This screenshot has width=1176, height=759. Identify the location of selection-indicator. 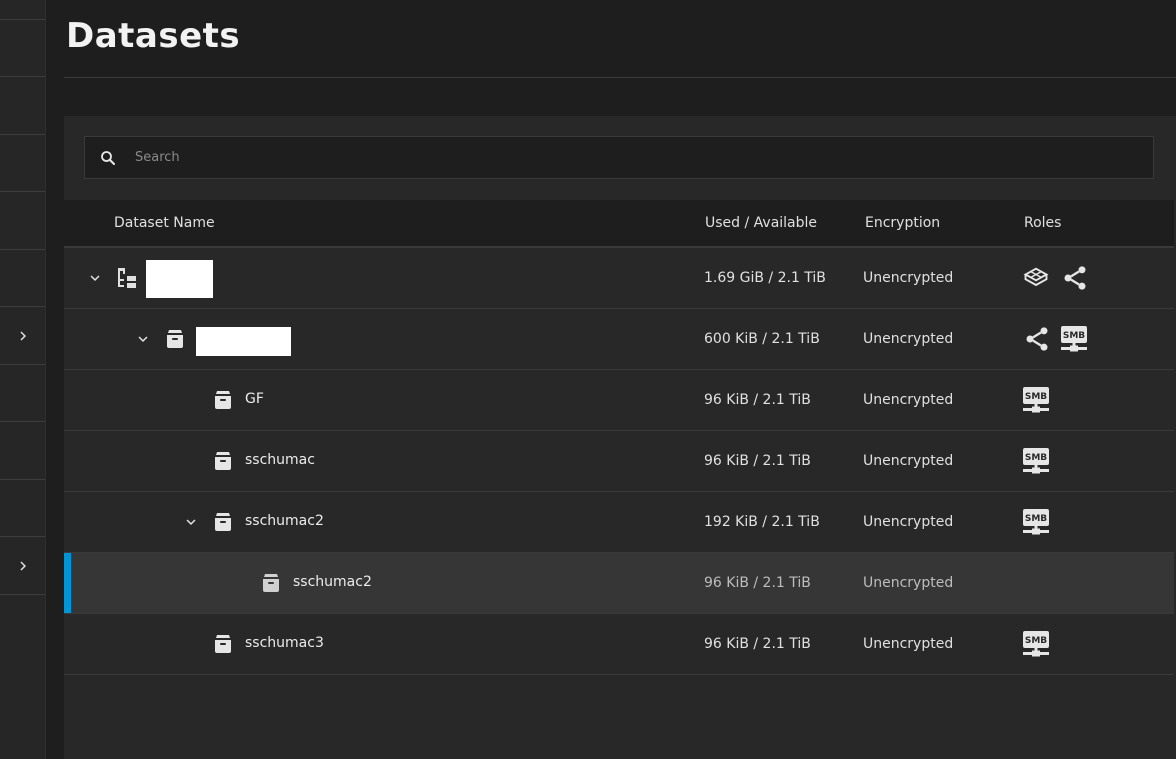
(67, 583).